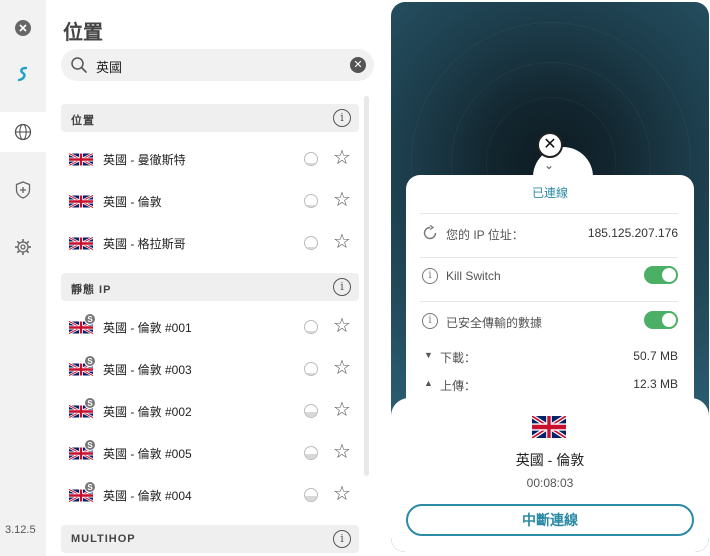  I want to click on chevron-down-icon: ⌄, so click(549, 165).